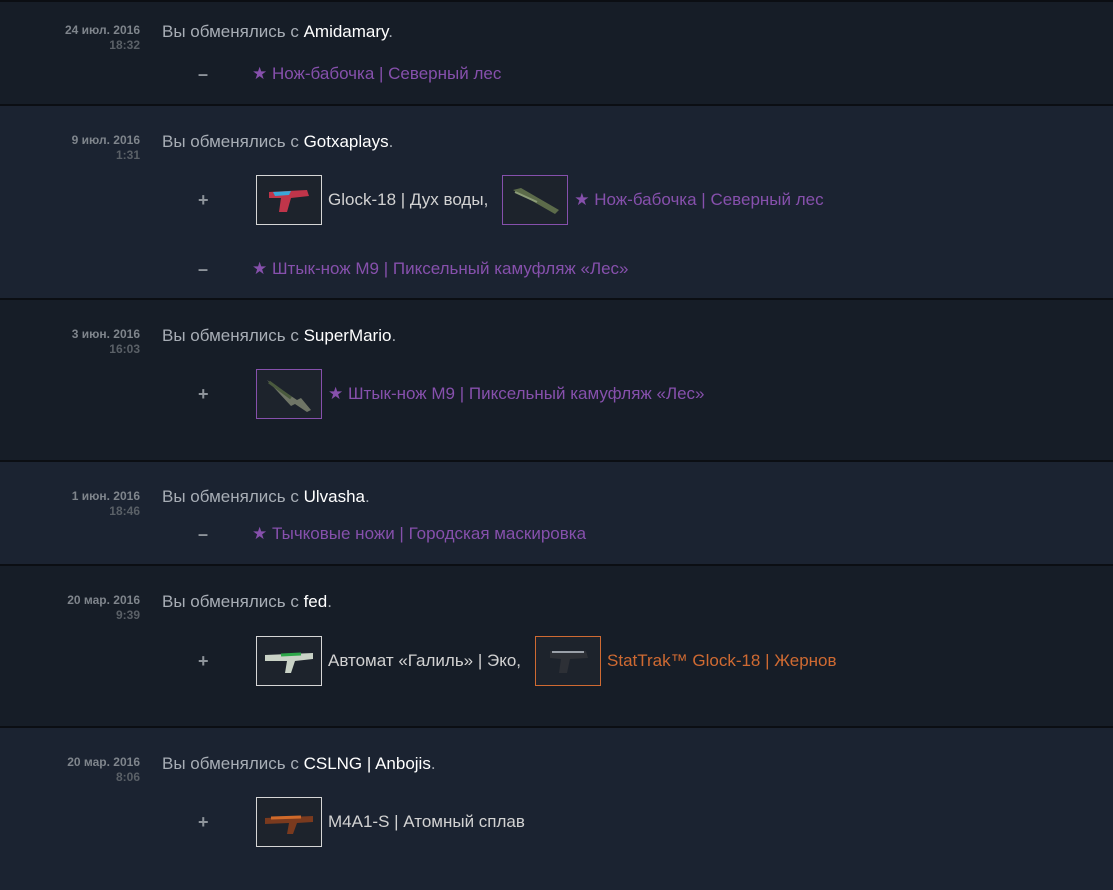  What do you see at coordinates (105, 496) in the screenshot?
I see `date-label: 1 июн. 2016` at bounding box center [105, 496].